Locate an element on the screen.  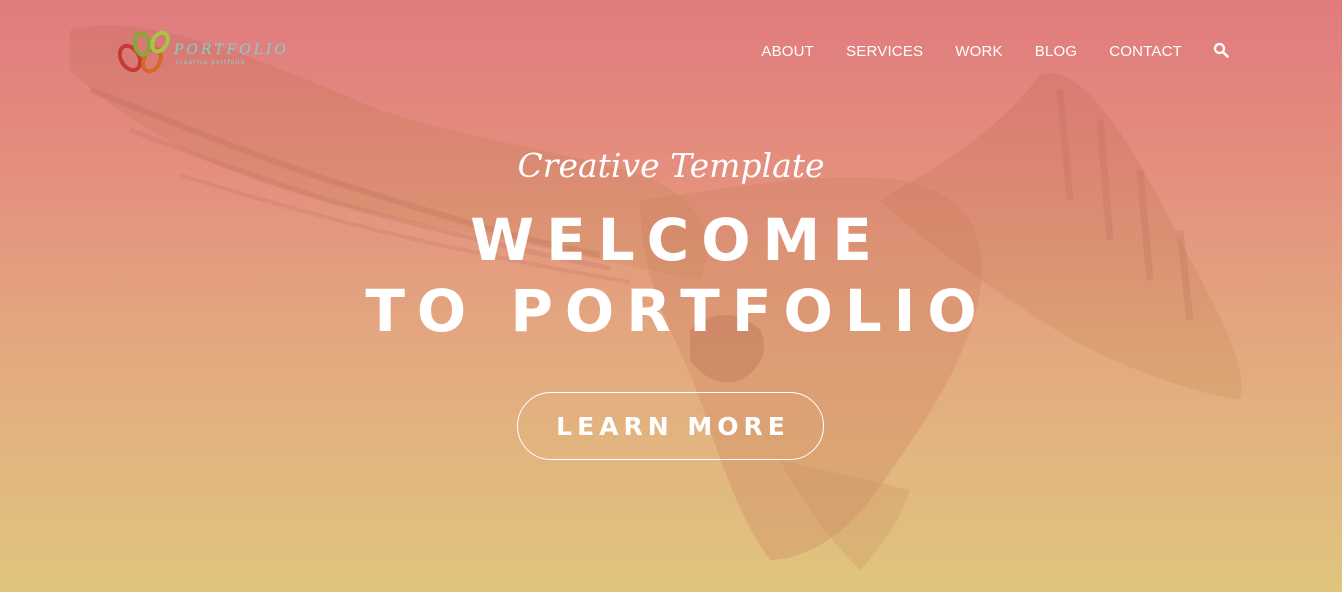
hero-tagline: Creative Template is located at coordinates (671, 165).